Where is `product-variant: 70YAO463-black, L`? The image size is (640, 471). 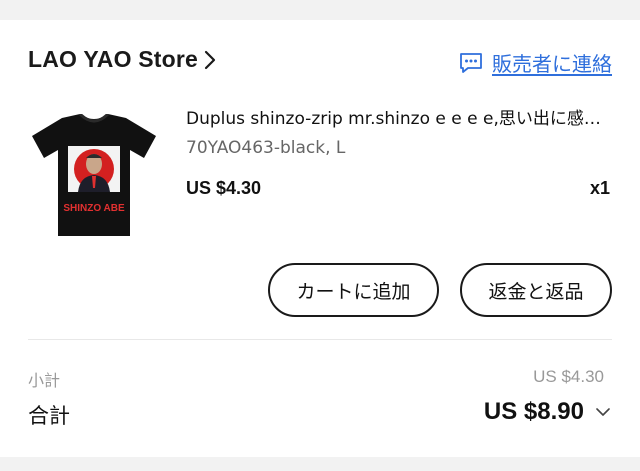 product-variant: 70YAO463-black, L is located at coordinates (266, 148).